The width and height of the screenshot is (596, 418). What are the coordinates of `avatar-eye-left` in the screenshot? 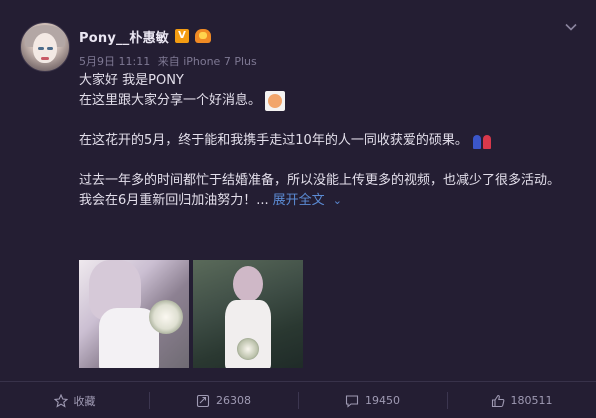 It's located at (41, 48).